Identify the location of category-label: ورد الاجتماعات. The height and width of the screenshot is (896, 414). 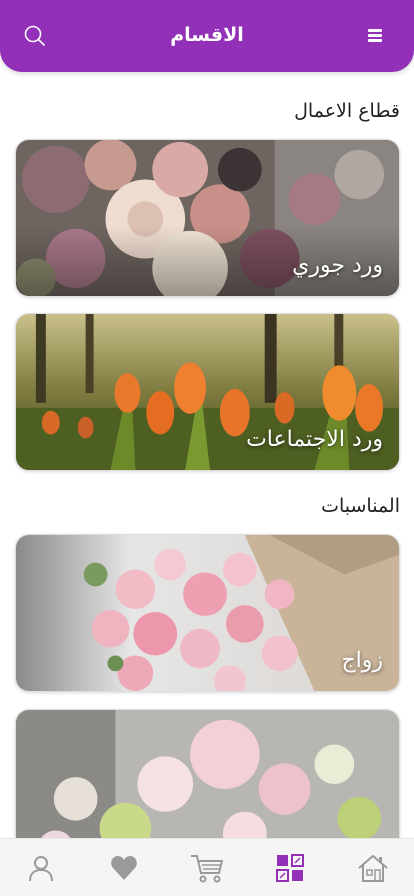
(314, 439).